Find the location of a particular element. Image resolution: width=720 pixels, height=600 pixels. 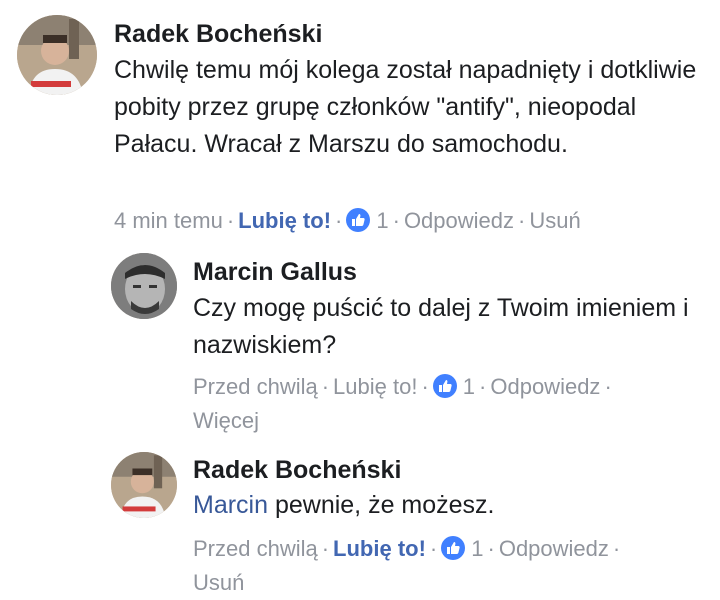

more-button: Więcej is located at coordinates (443, 421).